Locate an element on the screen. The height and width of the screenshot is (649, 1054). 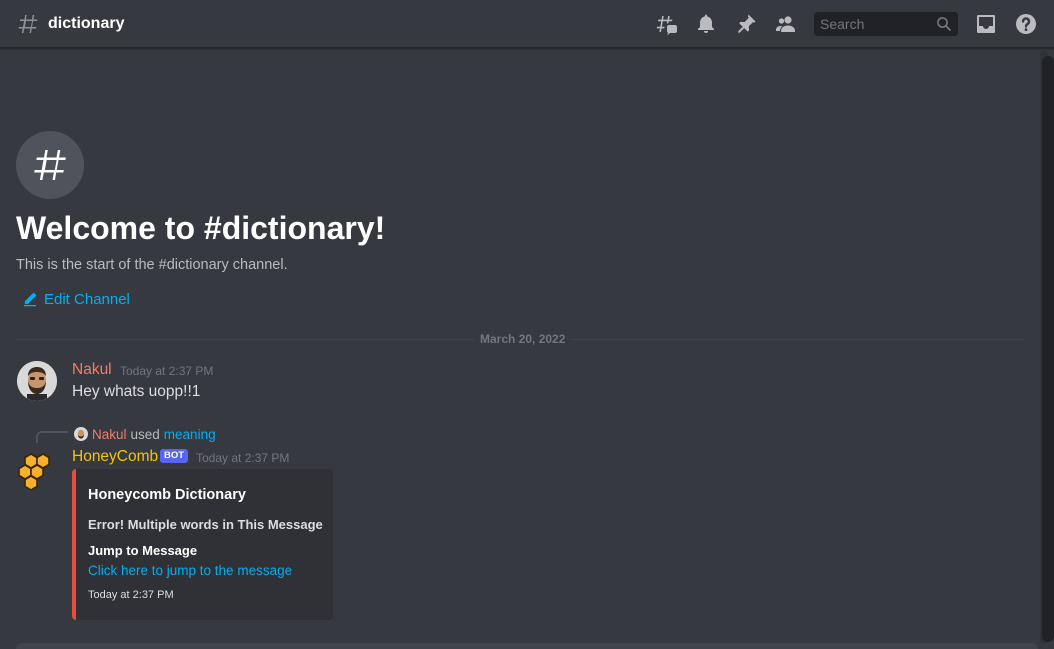
pin-icon is located at coordinates (746, 24).